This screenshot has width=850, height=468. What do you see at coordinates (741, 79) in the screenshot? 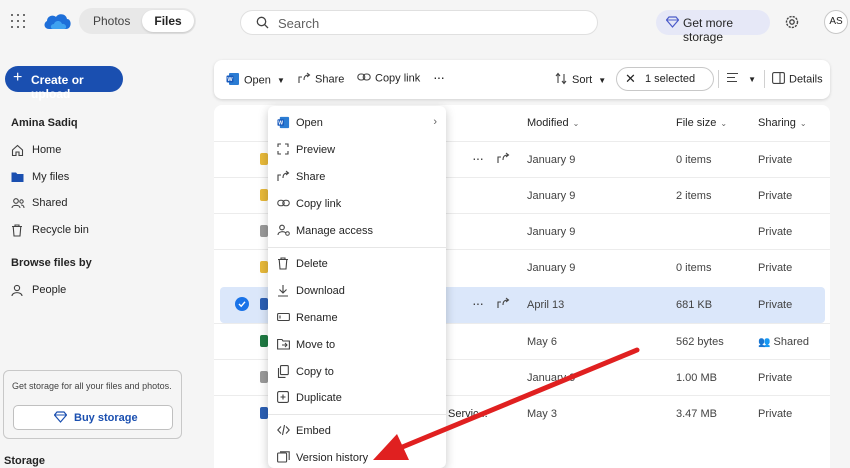
I see `view-options-button: ▼` at bounding box center [741, 79].